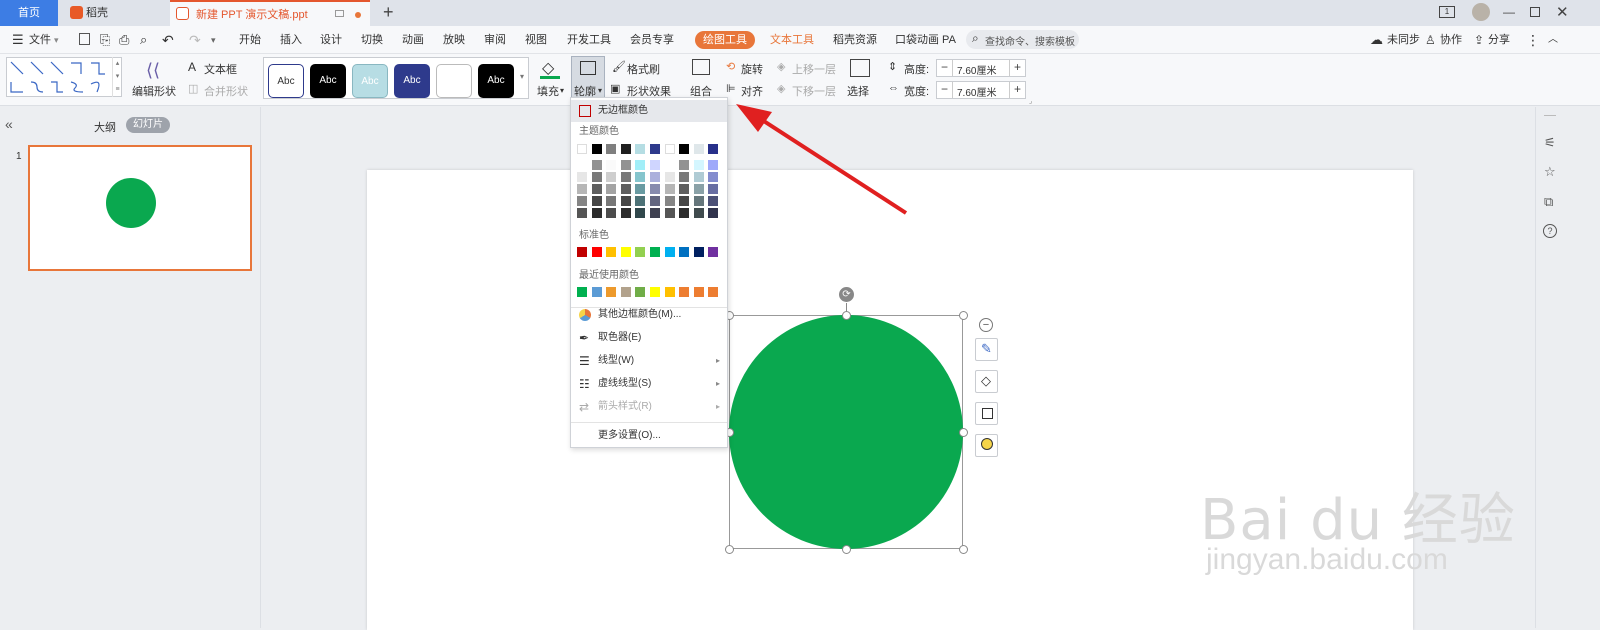  I want to click on align-button: 对齐, so click(752, 91).